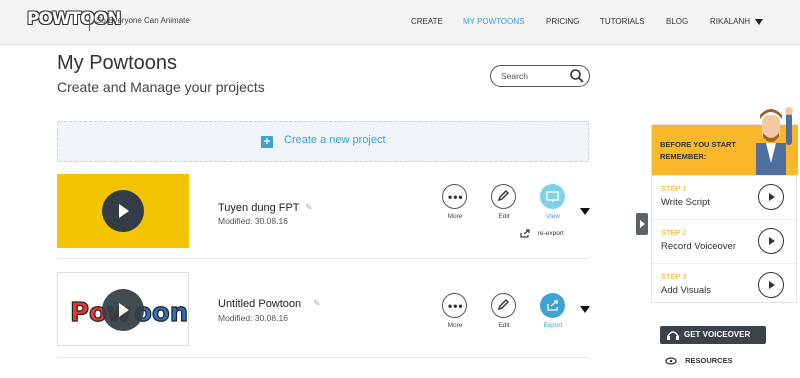 The width and height of the screenshot is (800, 378). I want to click on step-text: Record Voiceover, so click(698, 246).